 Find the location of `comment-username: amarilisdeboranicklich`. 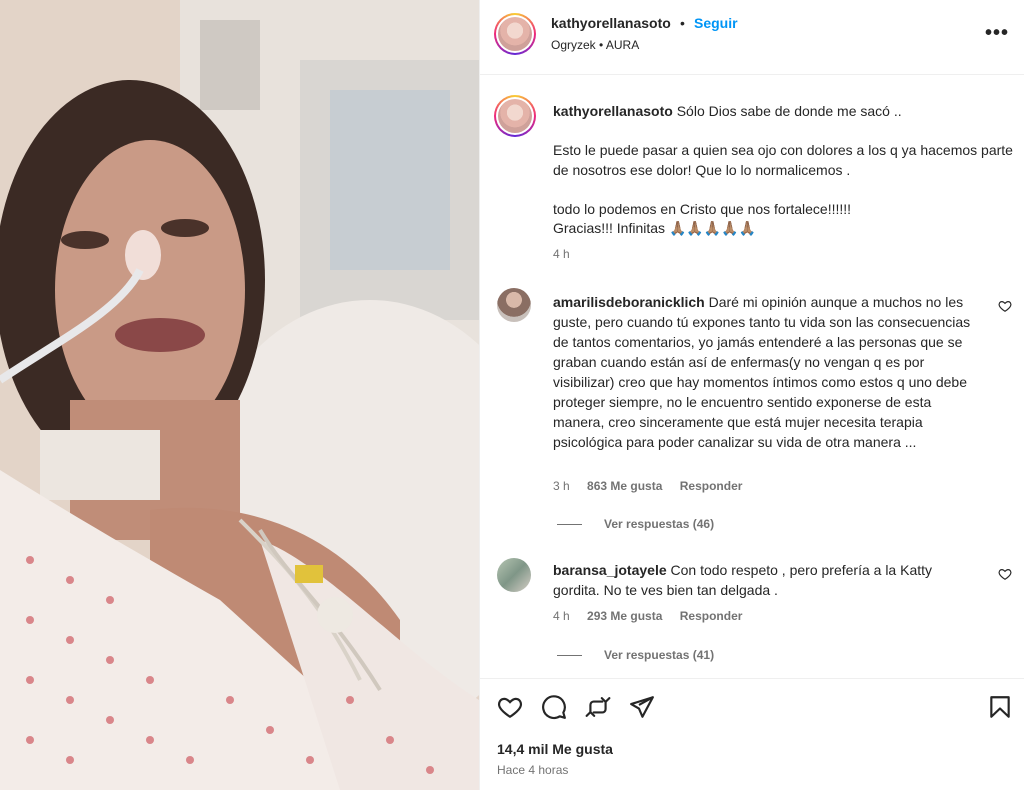

comment-username: amarilisdeboranicklich is located at coordinates (629, 302).